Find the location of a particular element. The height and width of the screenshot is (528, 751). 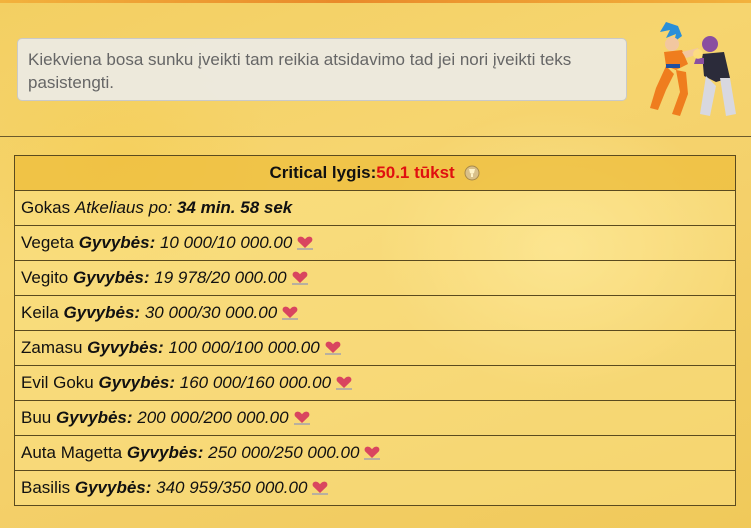

hp-value: 30 000/30 000.00 is located at coordinates (211, 312).